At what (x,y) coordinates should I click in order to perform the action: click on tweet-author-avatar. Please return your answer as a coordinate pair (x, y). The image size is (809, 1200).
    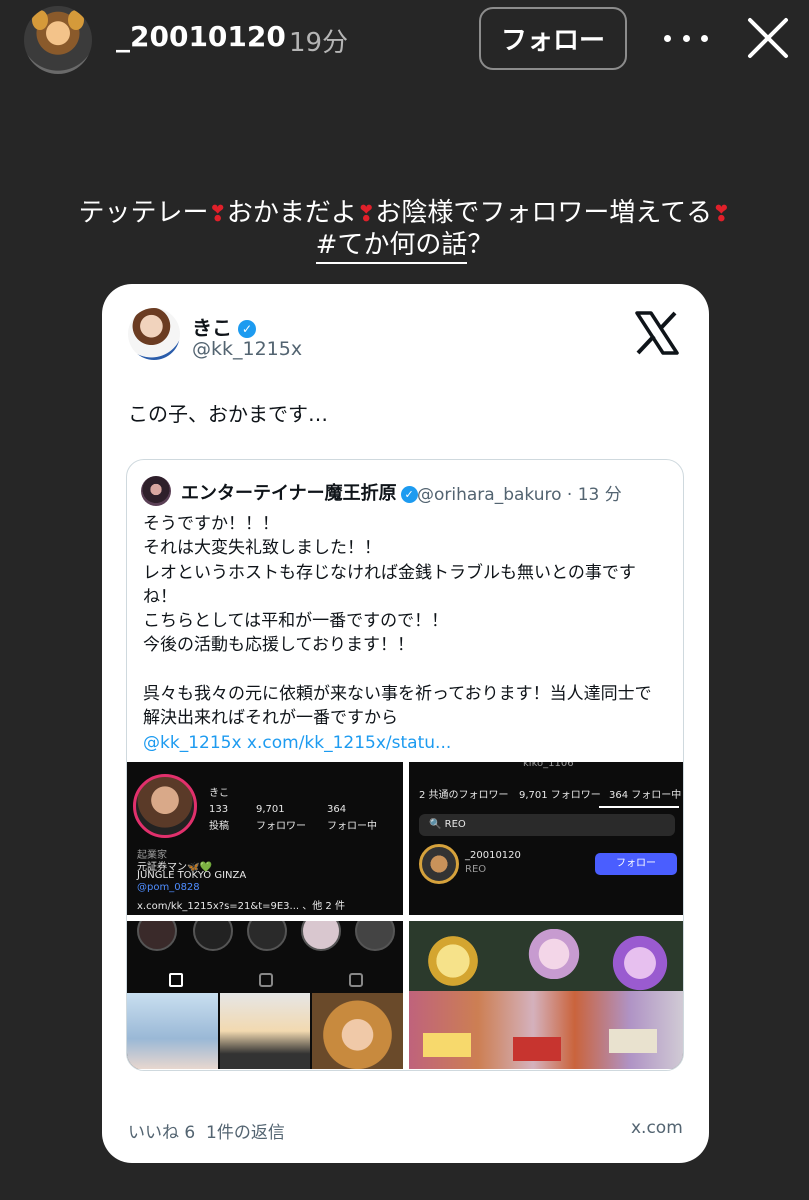
    Looking at the image, I should click on (154, 334).